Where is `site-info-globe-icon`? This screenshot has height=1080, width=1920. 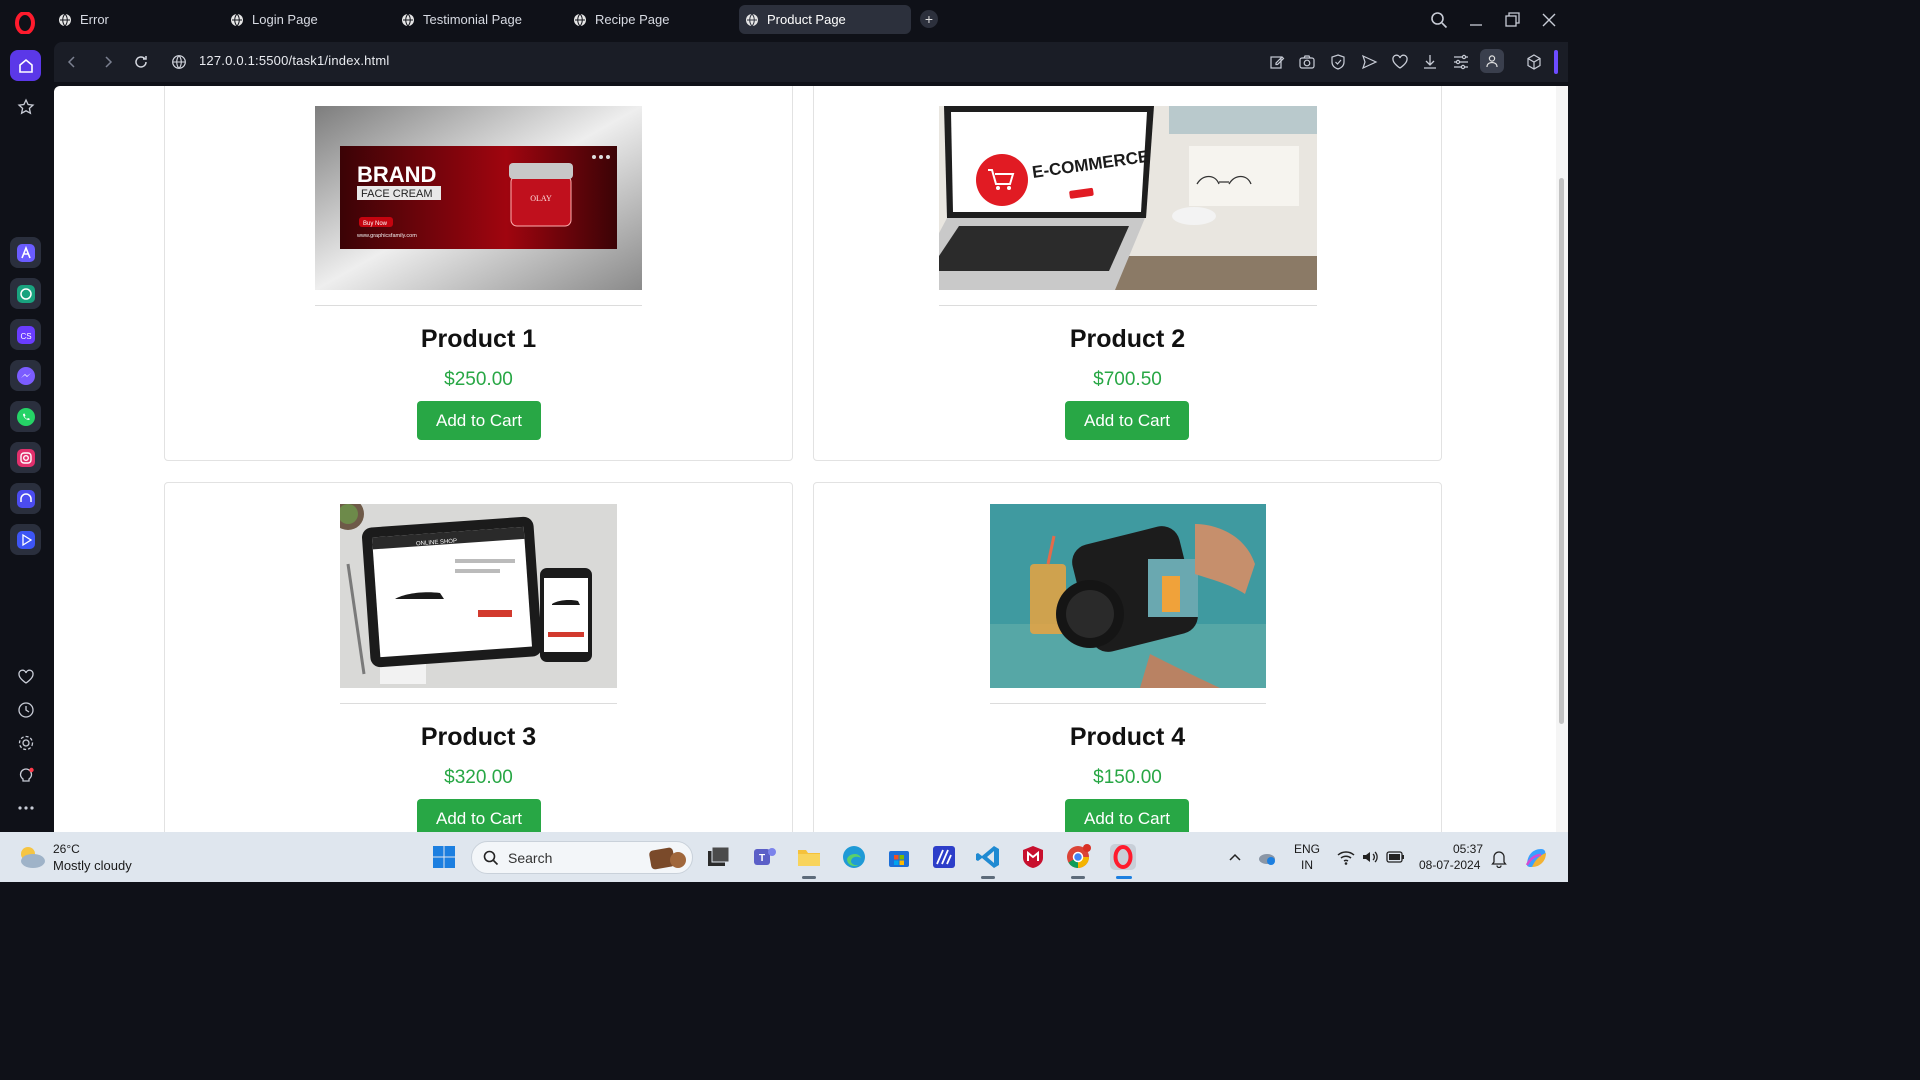
site-info-globe-icon is located at coordinates (179, 62).